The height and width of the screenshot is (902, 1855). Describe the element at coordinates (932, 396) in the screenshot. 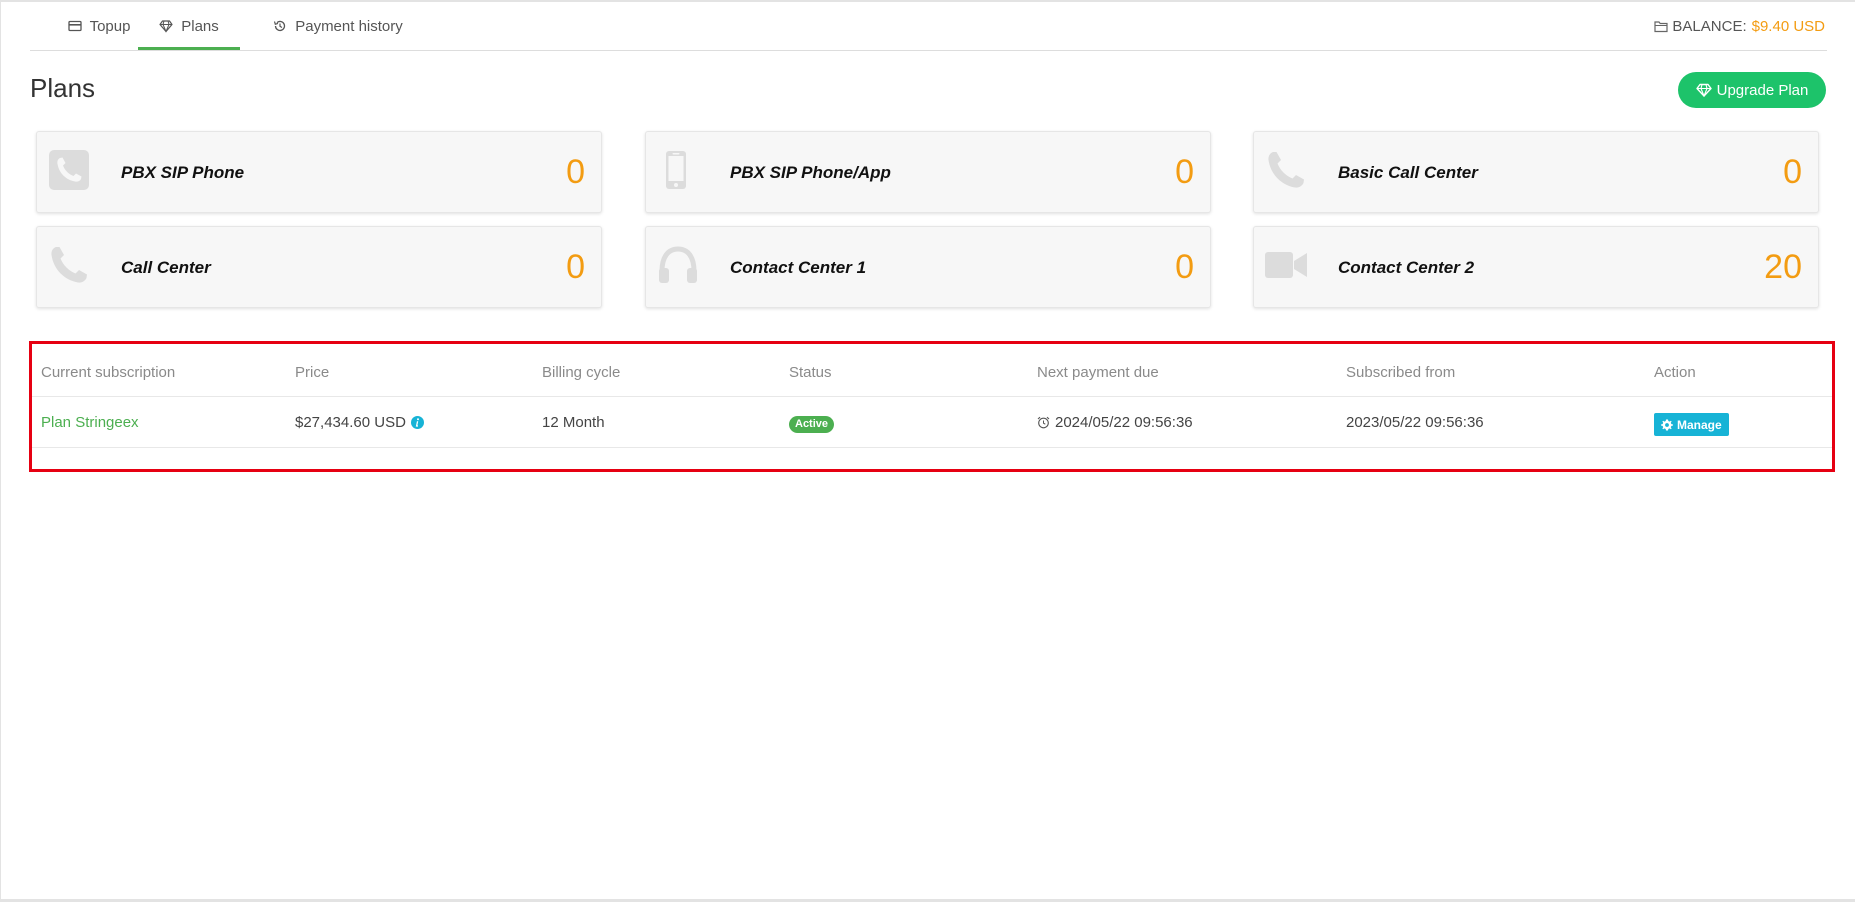

I see `header-divider` at that location.